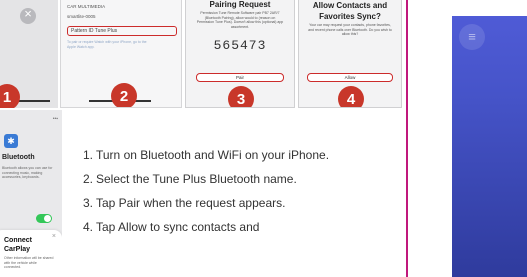 The image size is (527, 277). I want to click on menu-icon: ≡, so click(472, 37).